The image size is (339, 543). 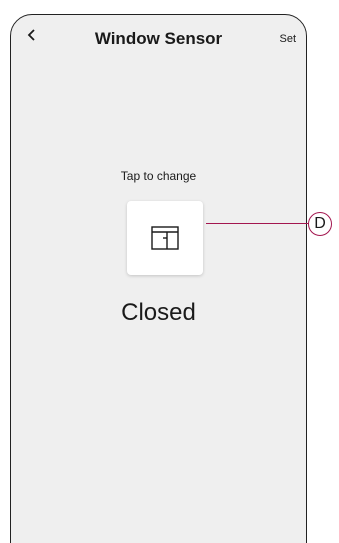 I want to click on window-state-label: Closed, so click(x=158, y=312).